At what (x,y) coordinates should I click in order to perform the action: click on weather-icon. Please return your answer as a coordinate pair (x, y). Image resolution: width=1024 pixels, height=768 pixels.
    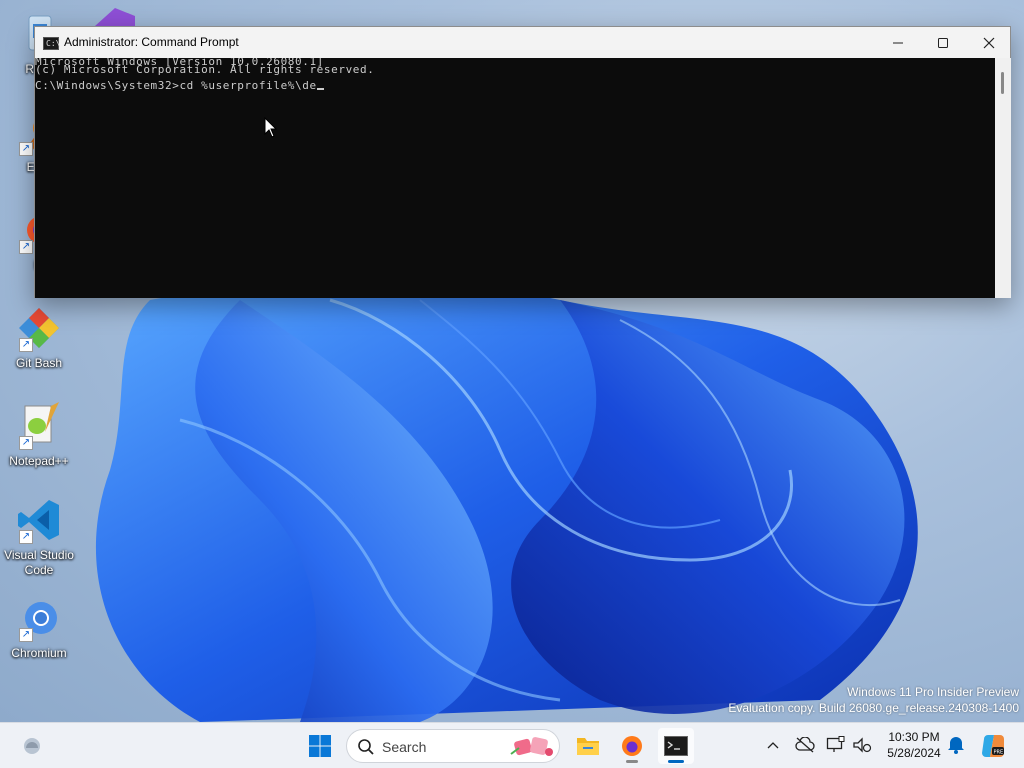
    Looking at the image, I should click on (32, 746).